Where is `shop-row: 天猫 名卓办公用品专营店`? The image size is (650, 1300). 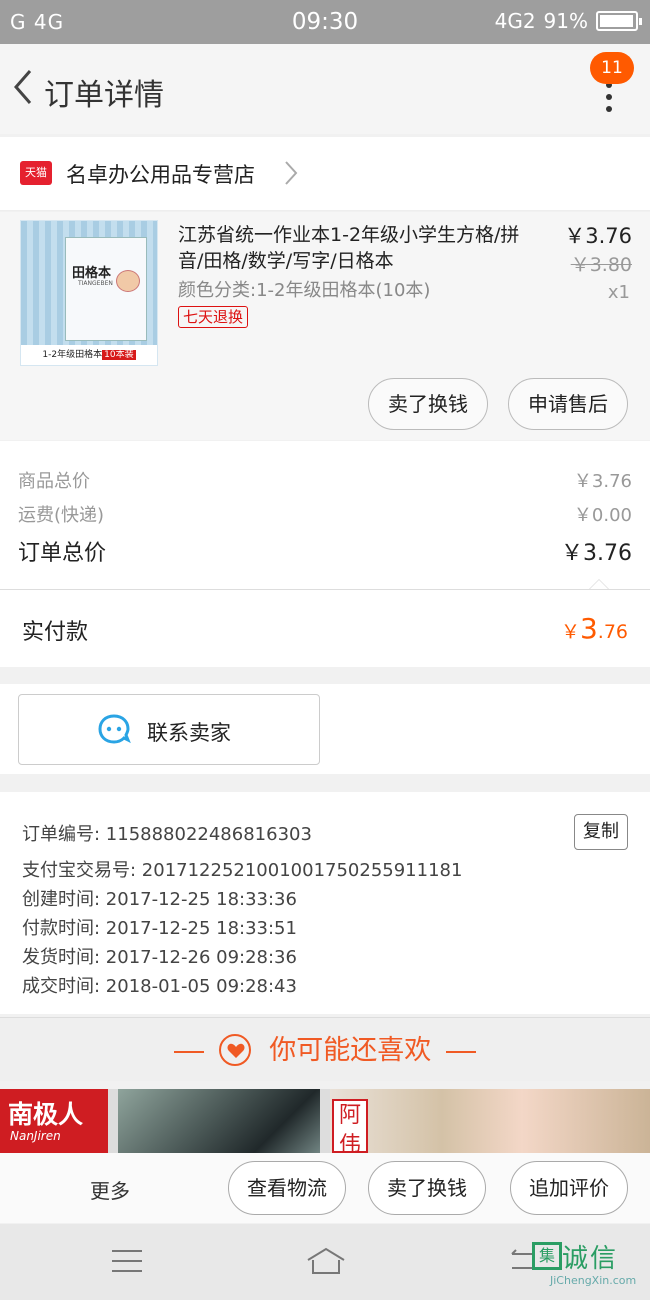
shop-row: 天猫 名卓办公用品专营店 is located at coordinates (325, 174).